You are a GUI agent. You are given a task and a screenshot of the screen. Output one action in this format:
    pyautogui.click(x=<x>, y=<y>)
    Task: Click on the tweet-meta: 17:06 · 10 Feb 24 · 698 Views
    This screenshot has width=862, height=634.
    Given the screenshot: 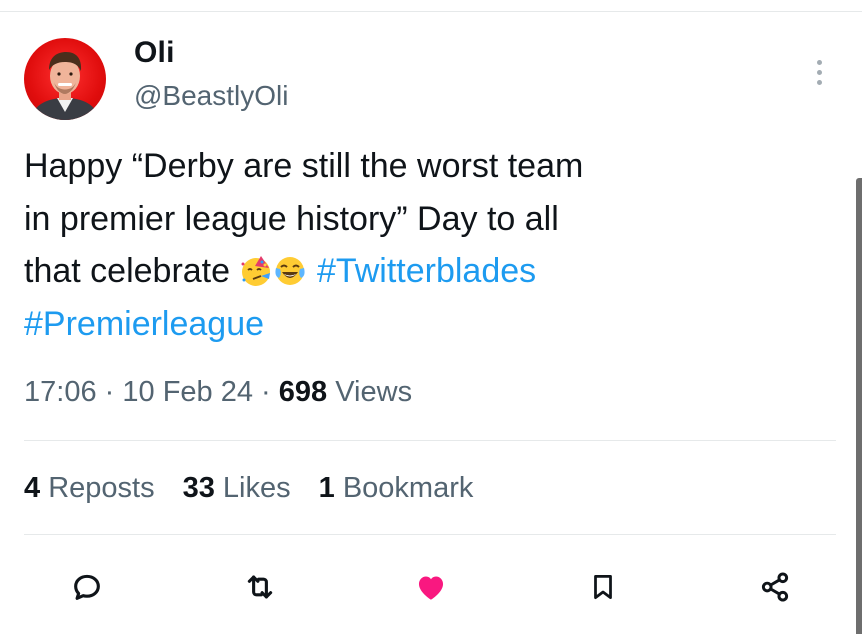 What is the action you would take?
    pyautogui.click(x=218, y=392)
    